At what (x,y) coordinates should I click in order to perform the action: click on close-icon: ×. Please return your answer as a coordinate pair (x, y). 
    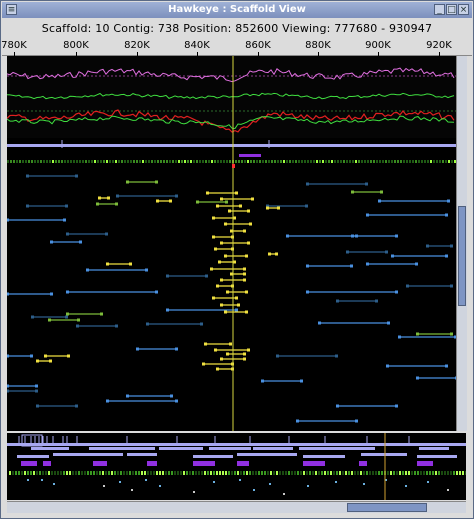
    Looking at the image, I should click on (463, 9).